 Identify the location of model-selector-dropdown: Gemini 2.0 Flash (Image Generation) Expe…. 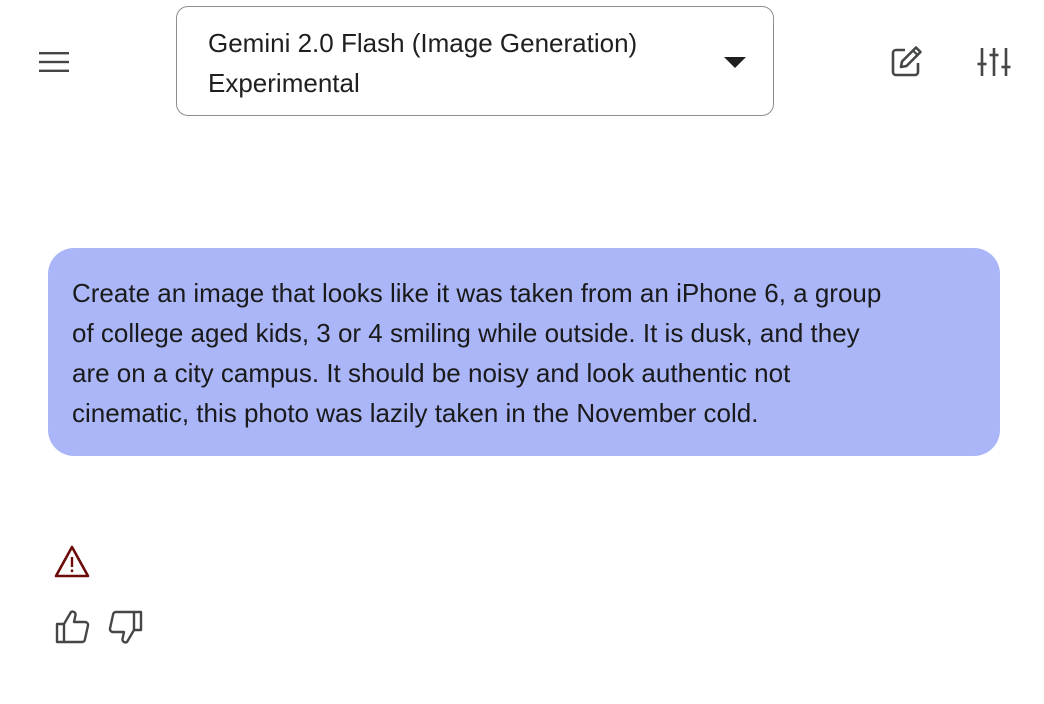
(475, 61).